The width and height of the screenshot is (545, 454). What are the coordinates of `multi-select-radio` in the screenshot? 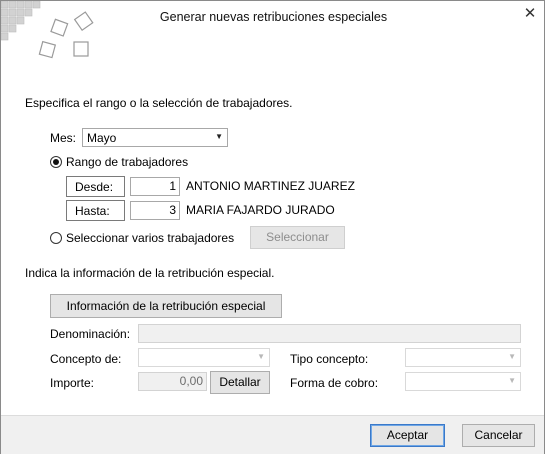 It's located at (56, 238).